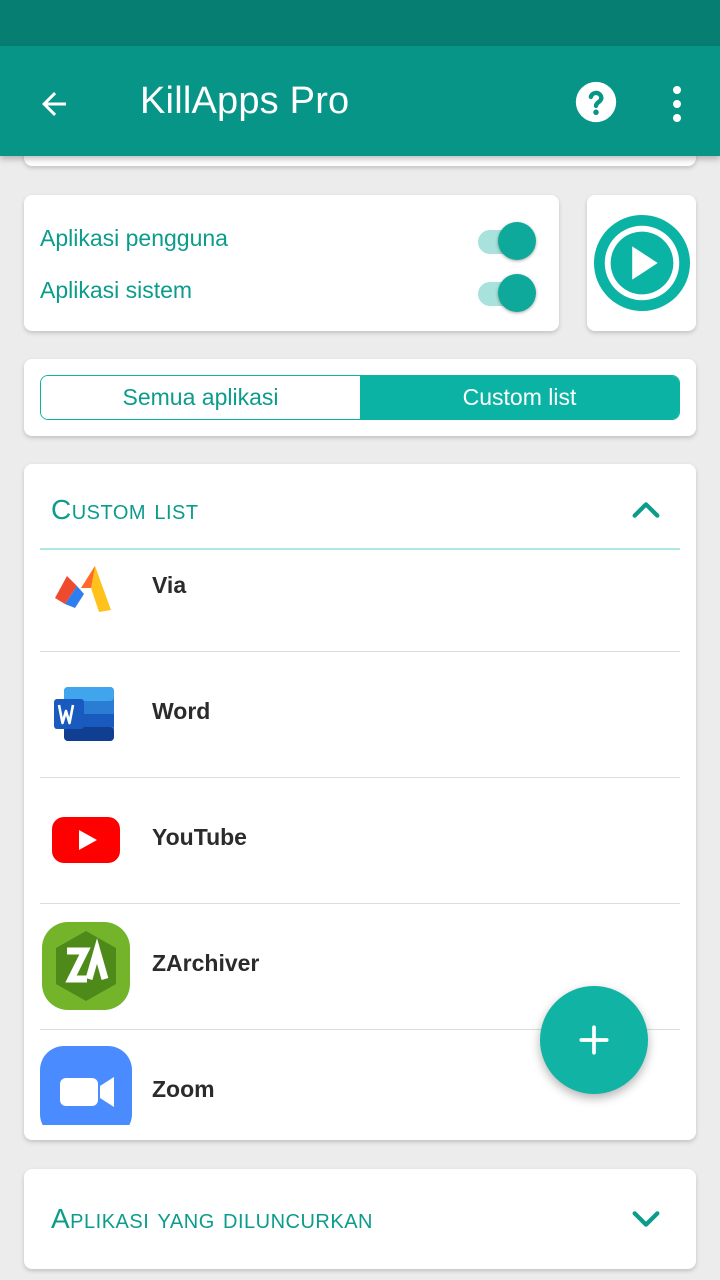 This screenshot has height=1280, width=720. I want to click on custom-list-header: Custom list, so click(360, 507).